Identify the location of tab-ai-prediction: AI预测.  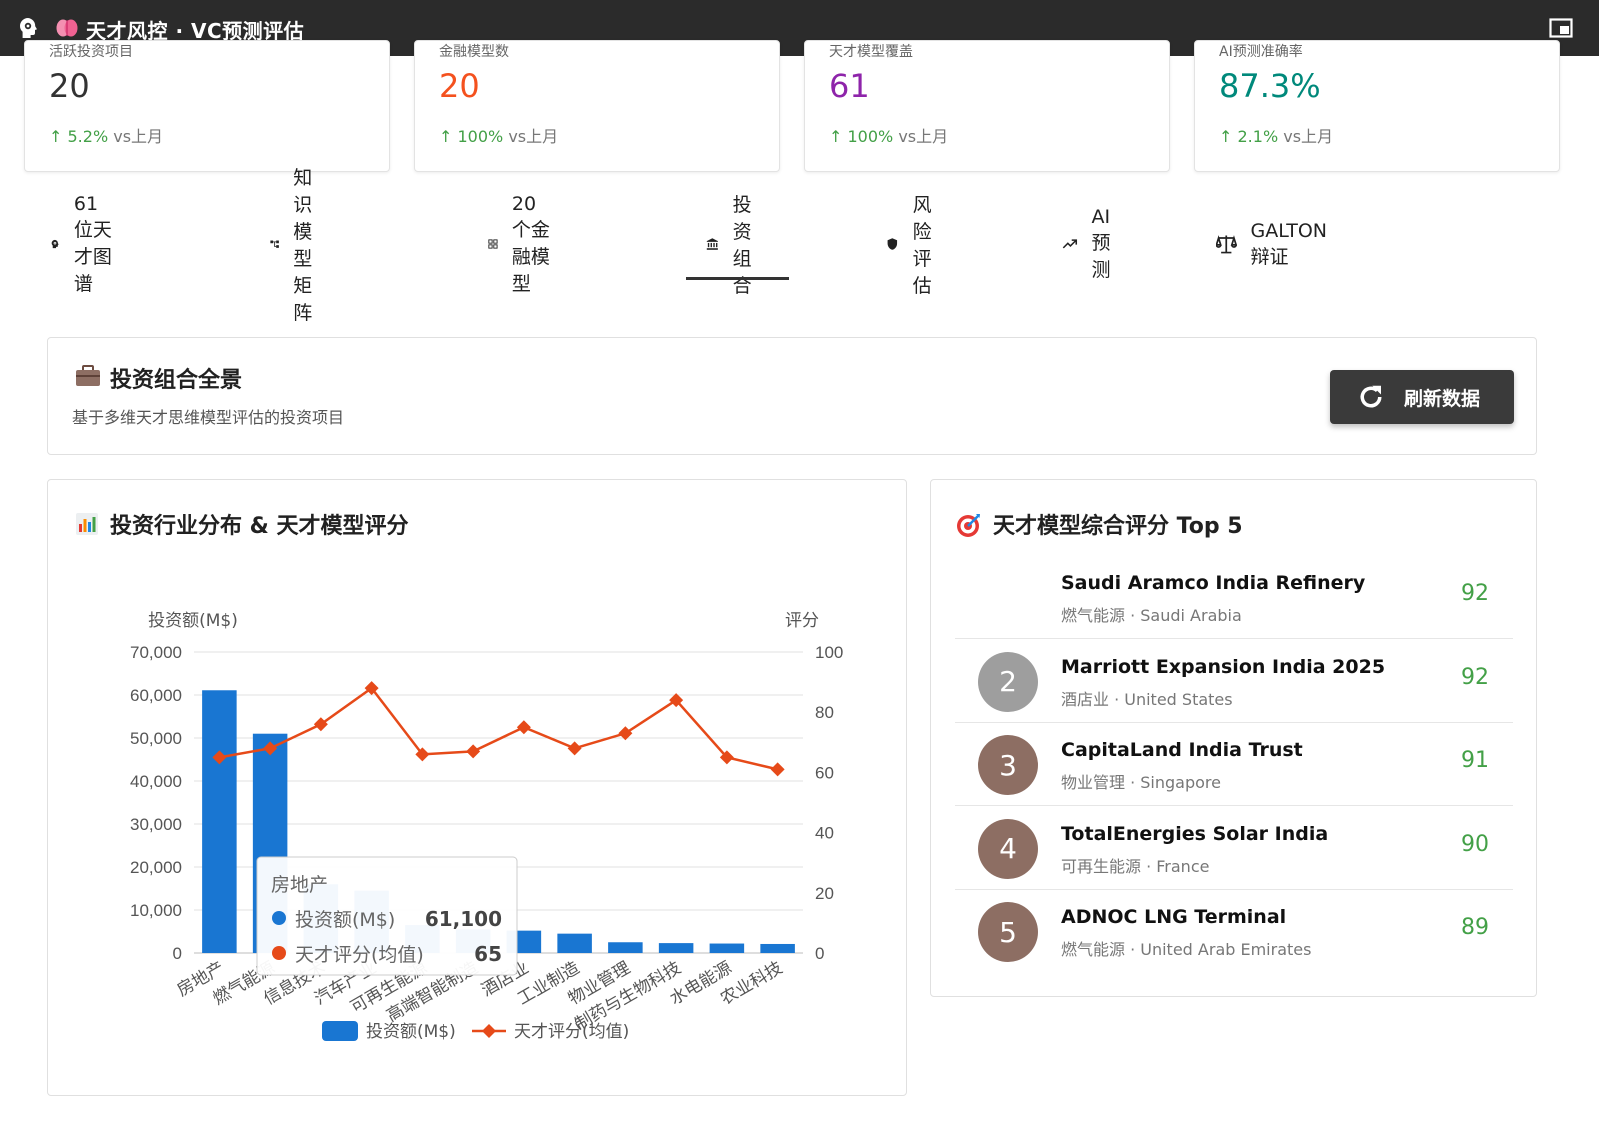
(1092, 243).